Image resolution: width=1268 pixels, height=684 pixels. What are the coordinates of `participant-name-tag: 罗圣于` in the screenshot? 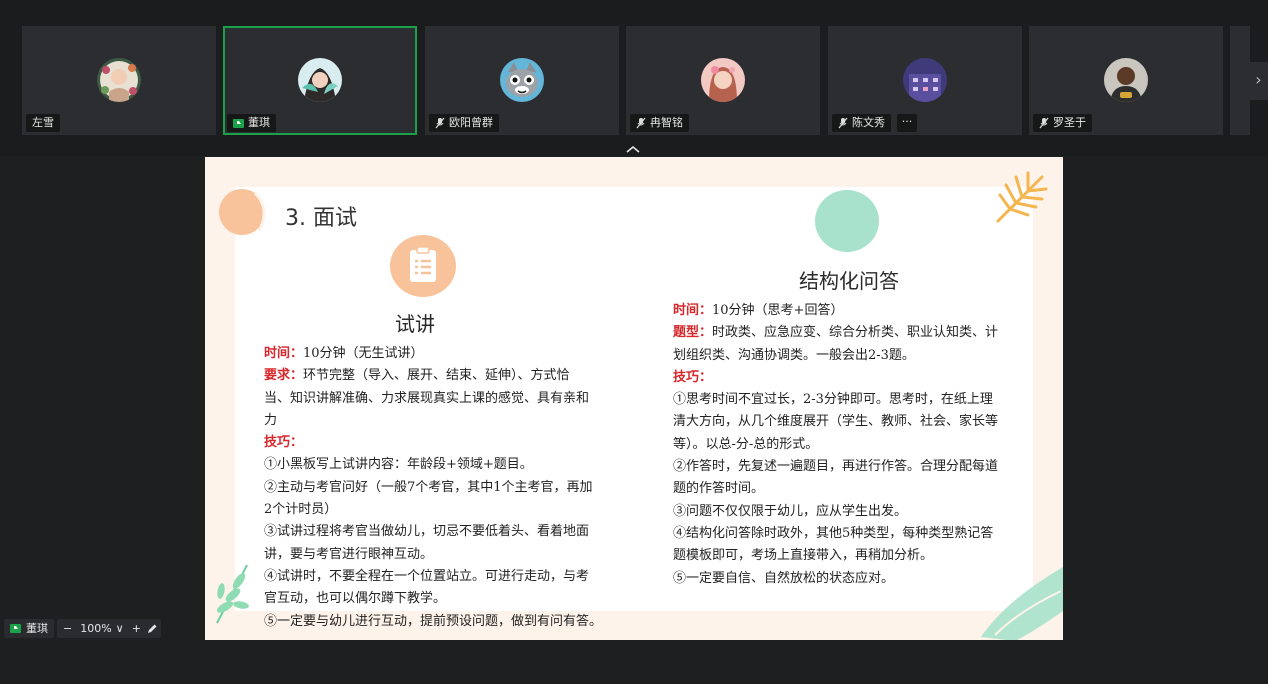 It's located at (1062, 123).